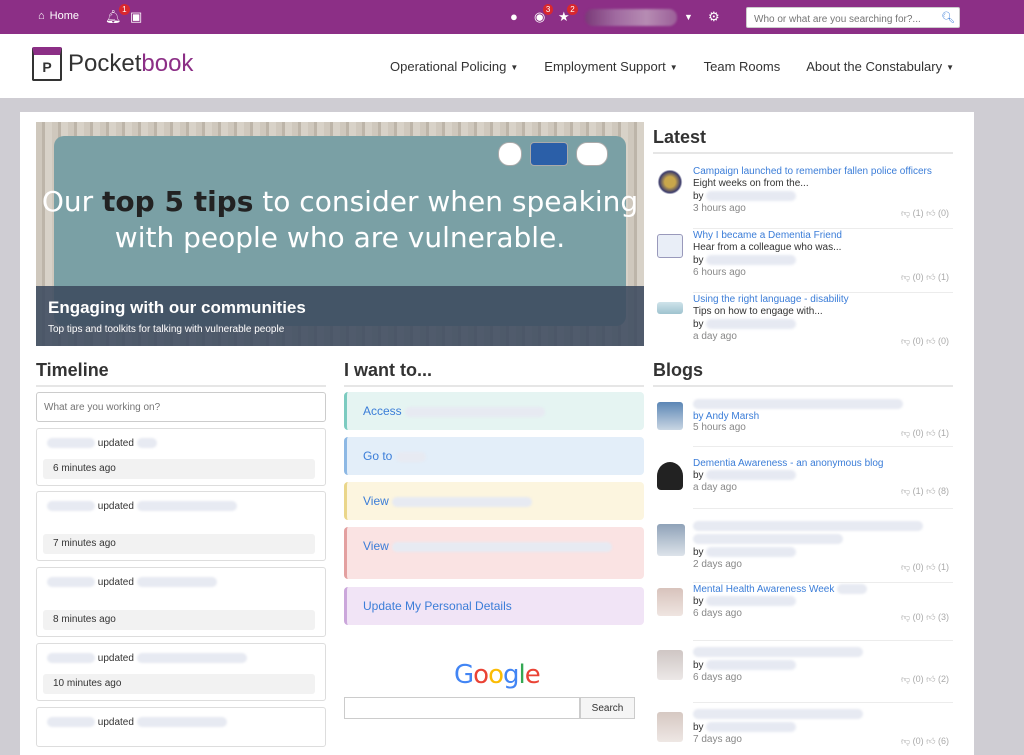  I want to click on clipboard-icon: ▣, so click(136, 17).